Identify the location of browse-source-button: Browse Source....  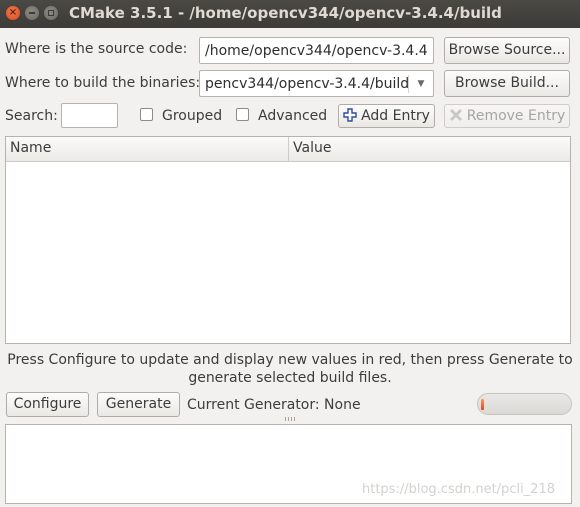
(507, 50).